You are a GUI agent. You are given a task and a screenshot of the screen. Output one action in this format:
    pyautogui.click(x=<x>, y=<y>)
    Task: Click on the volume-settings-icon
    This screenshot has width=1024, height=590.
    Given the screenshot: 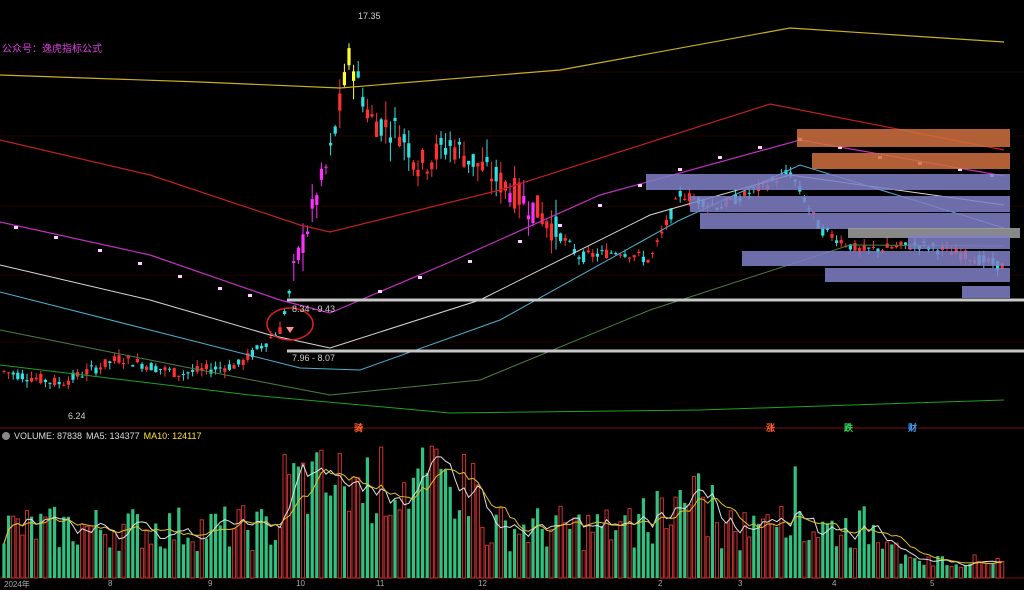 What is the action you would take?
    pyautogui.click(x=6, y=436)
    